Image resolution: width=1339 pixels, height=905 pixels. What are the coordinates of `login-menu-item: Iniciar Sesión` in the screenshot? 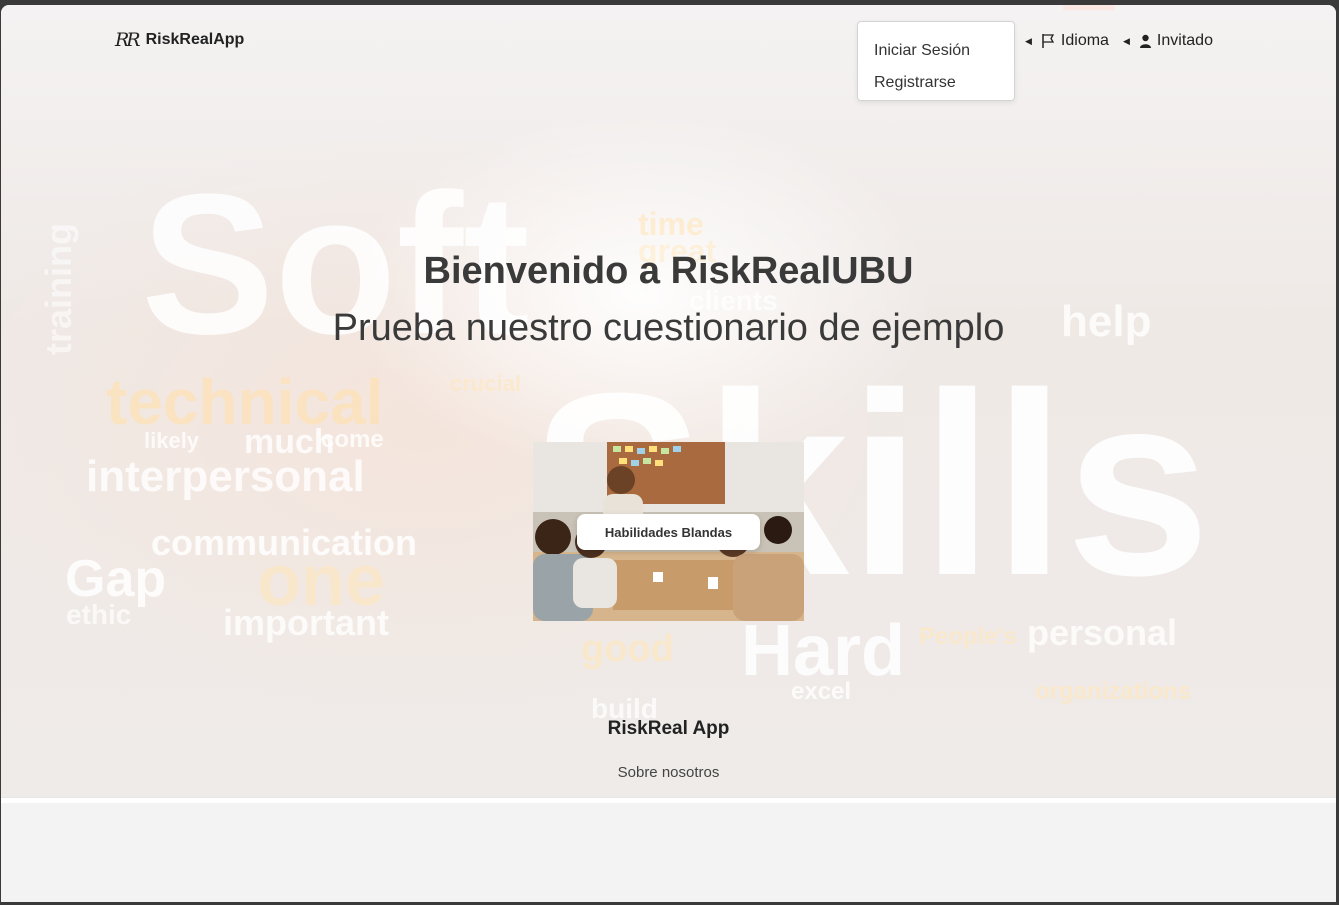 It's located at (922, 51).